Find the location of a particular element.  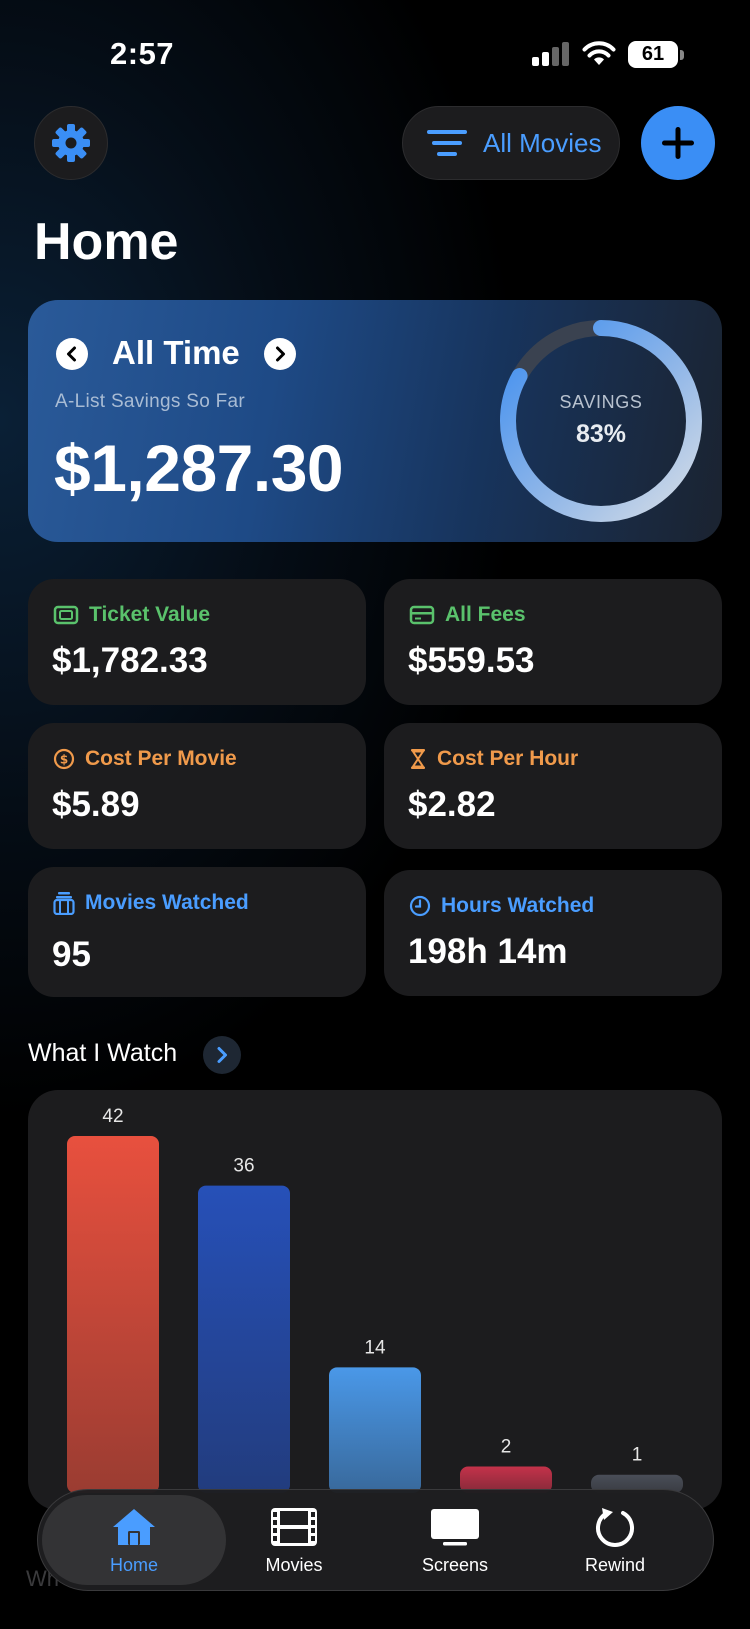

what-i-watch-more-button is located at coordinates (222, 1055).